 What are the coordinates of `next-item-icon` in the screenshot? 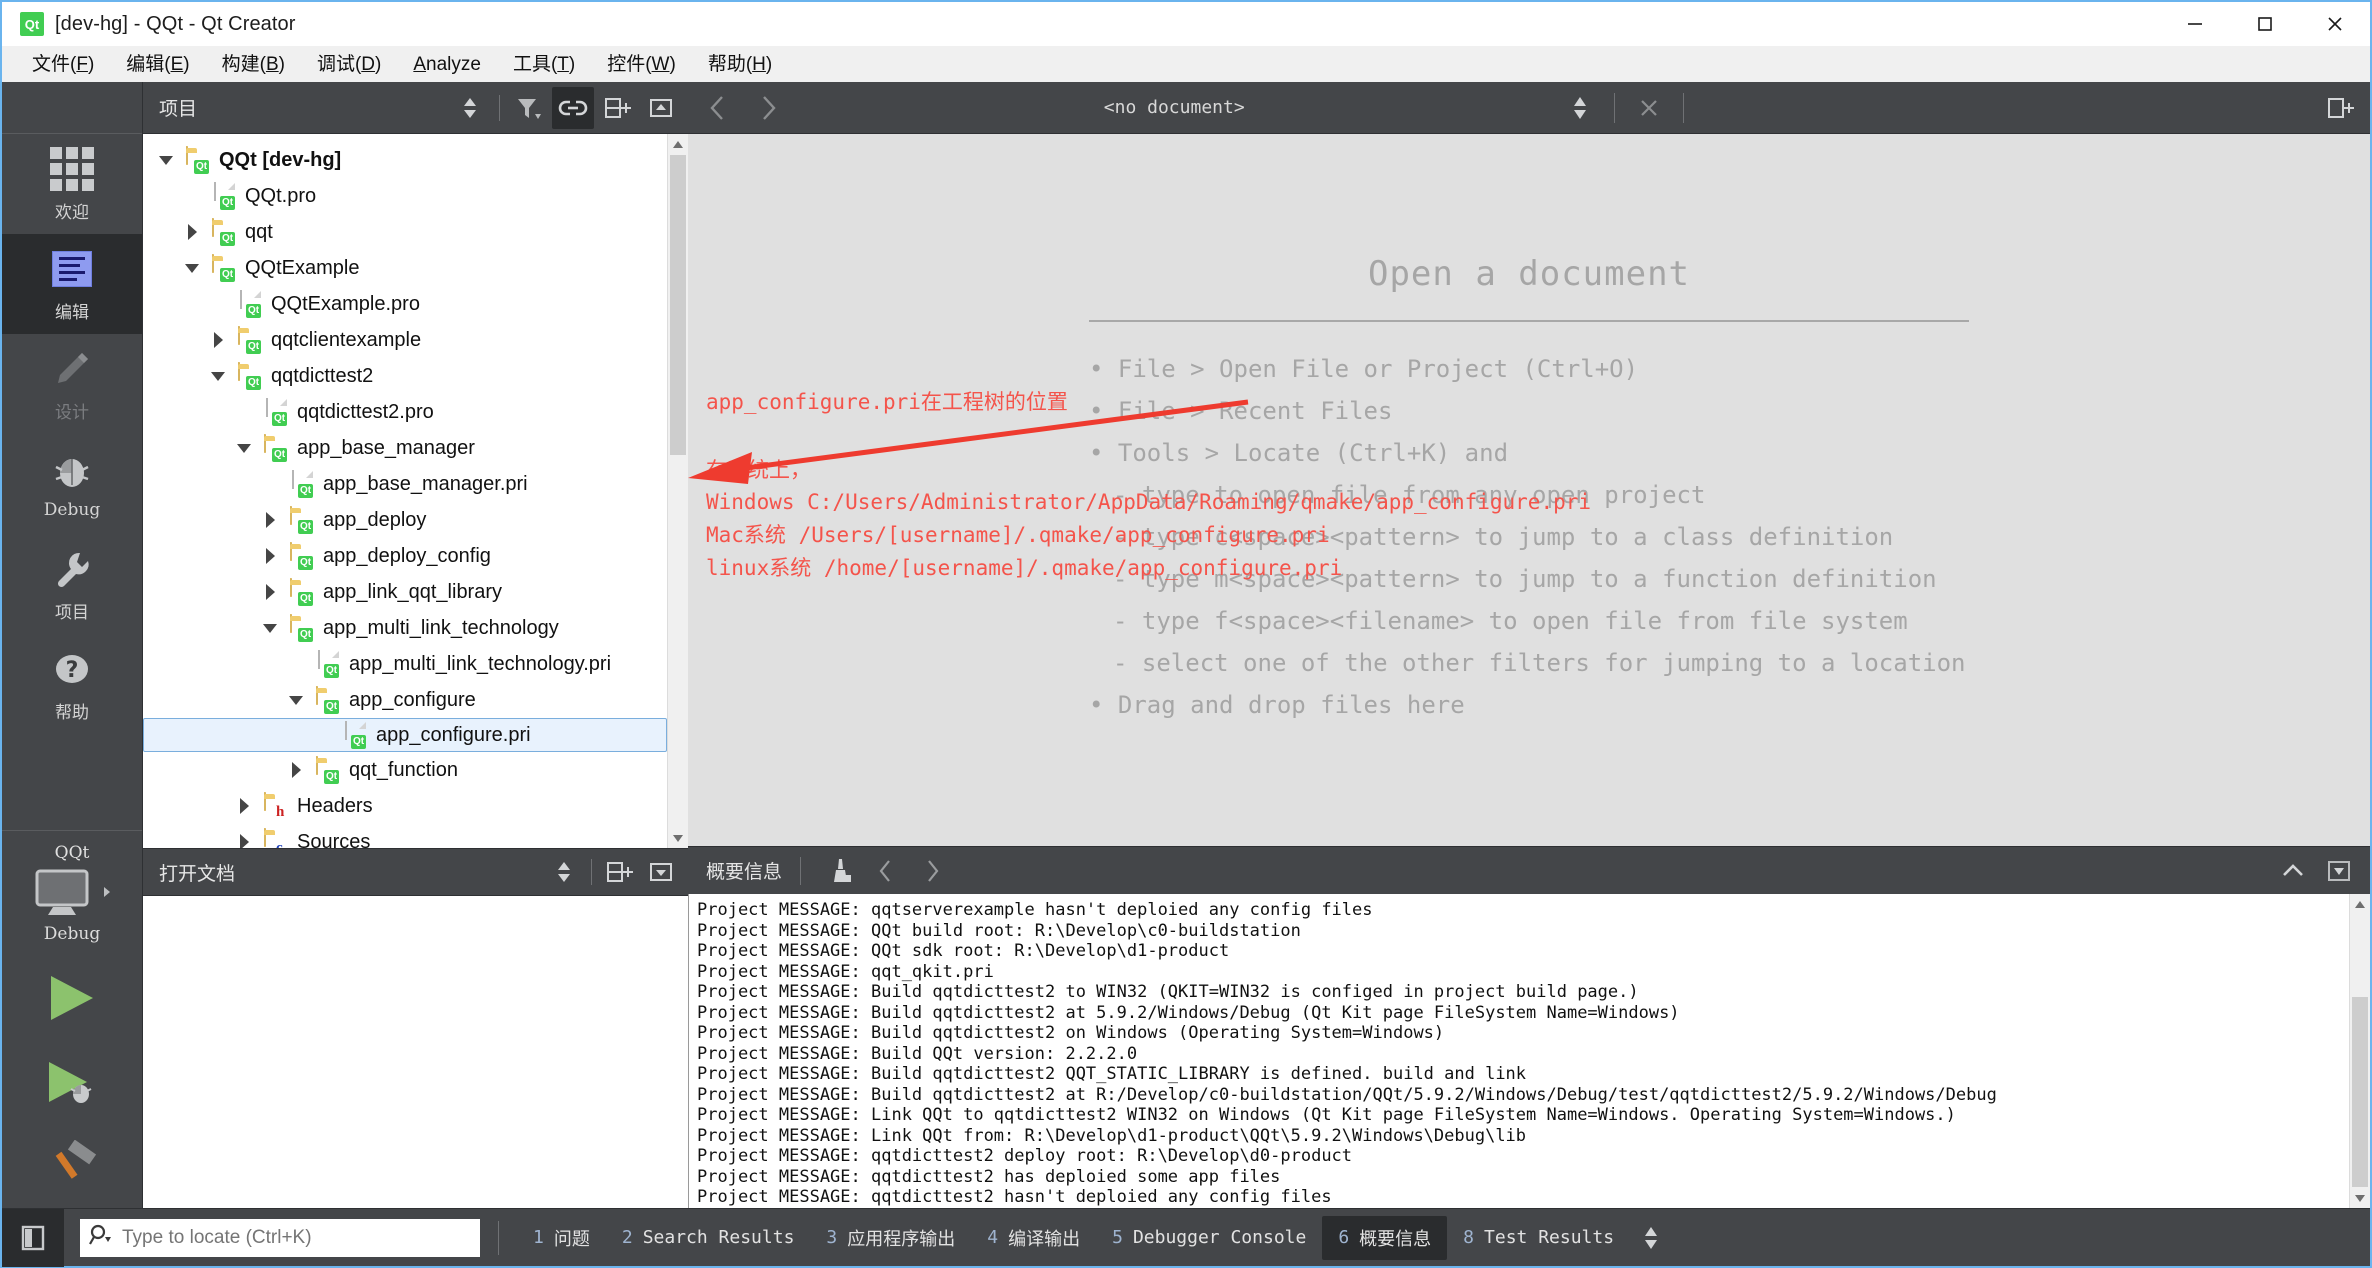 It's located at (932, 871).